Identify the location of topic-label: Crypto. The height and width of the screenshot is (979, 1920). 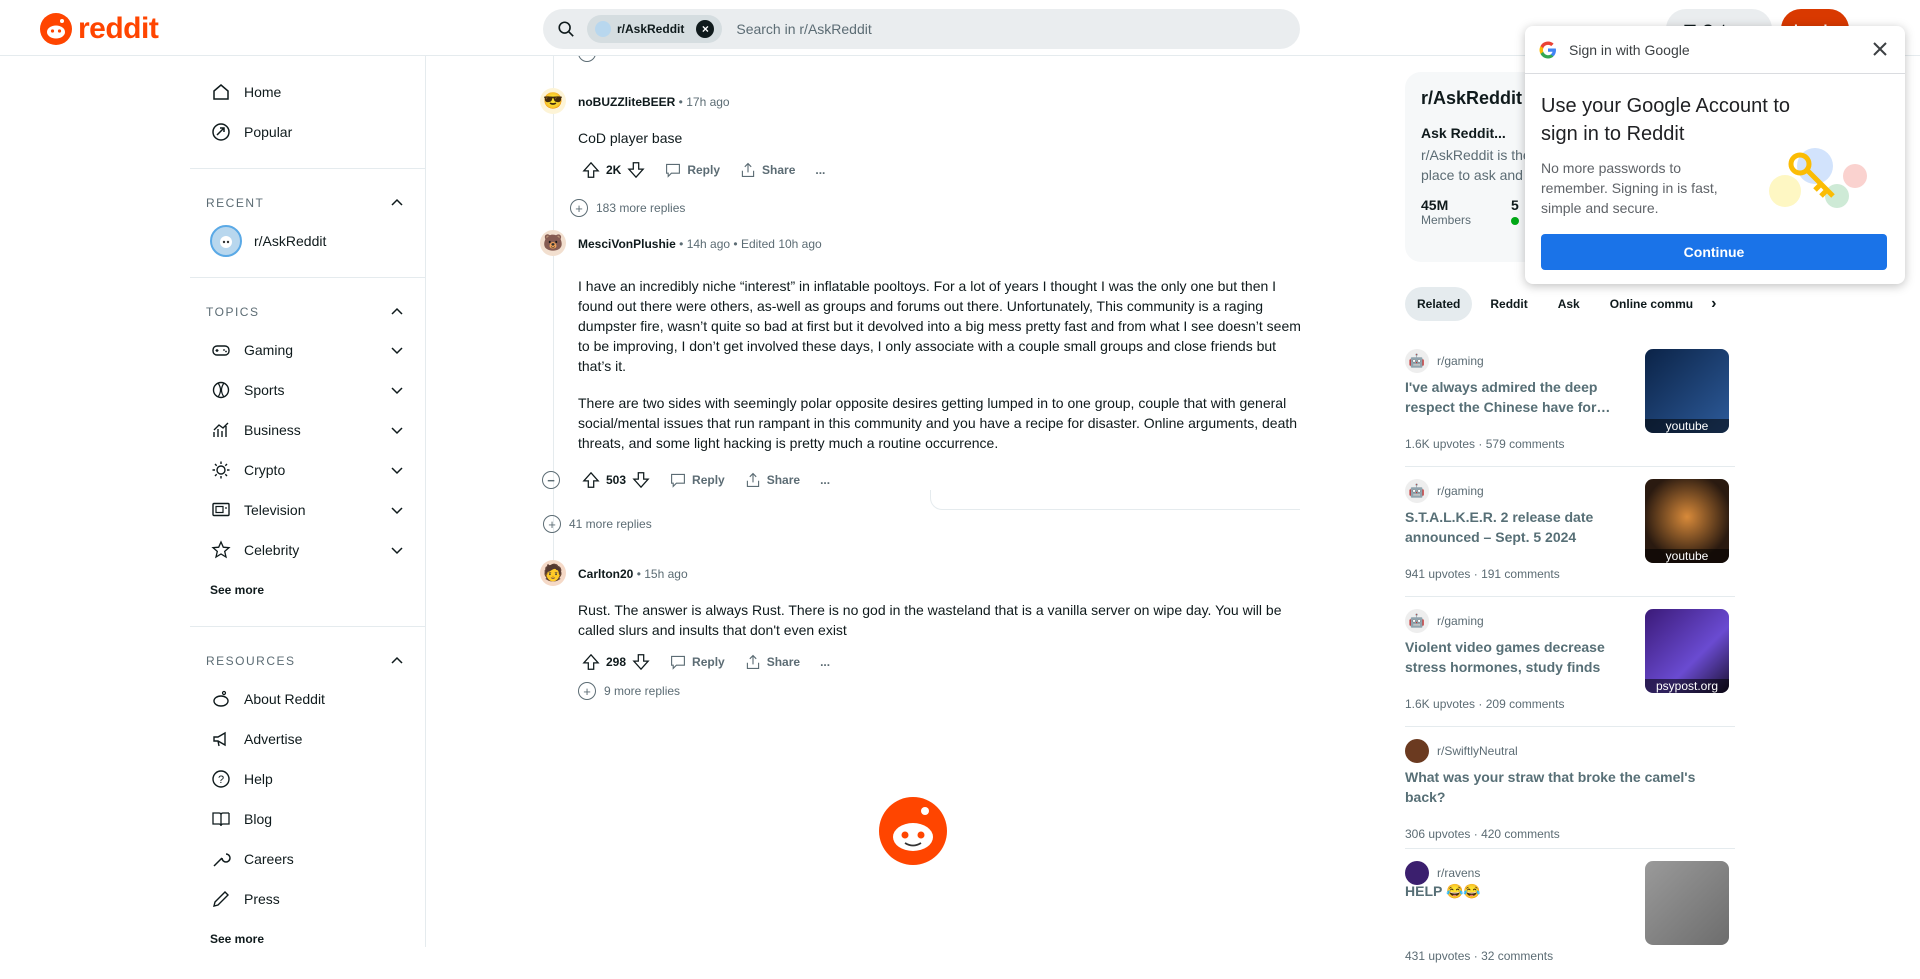
(265, 470).